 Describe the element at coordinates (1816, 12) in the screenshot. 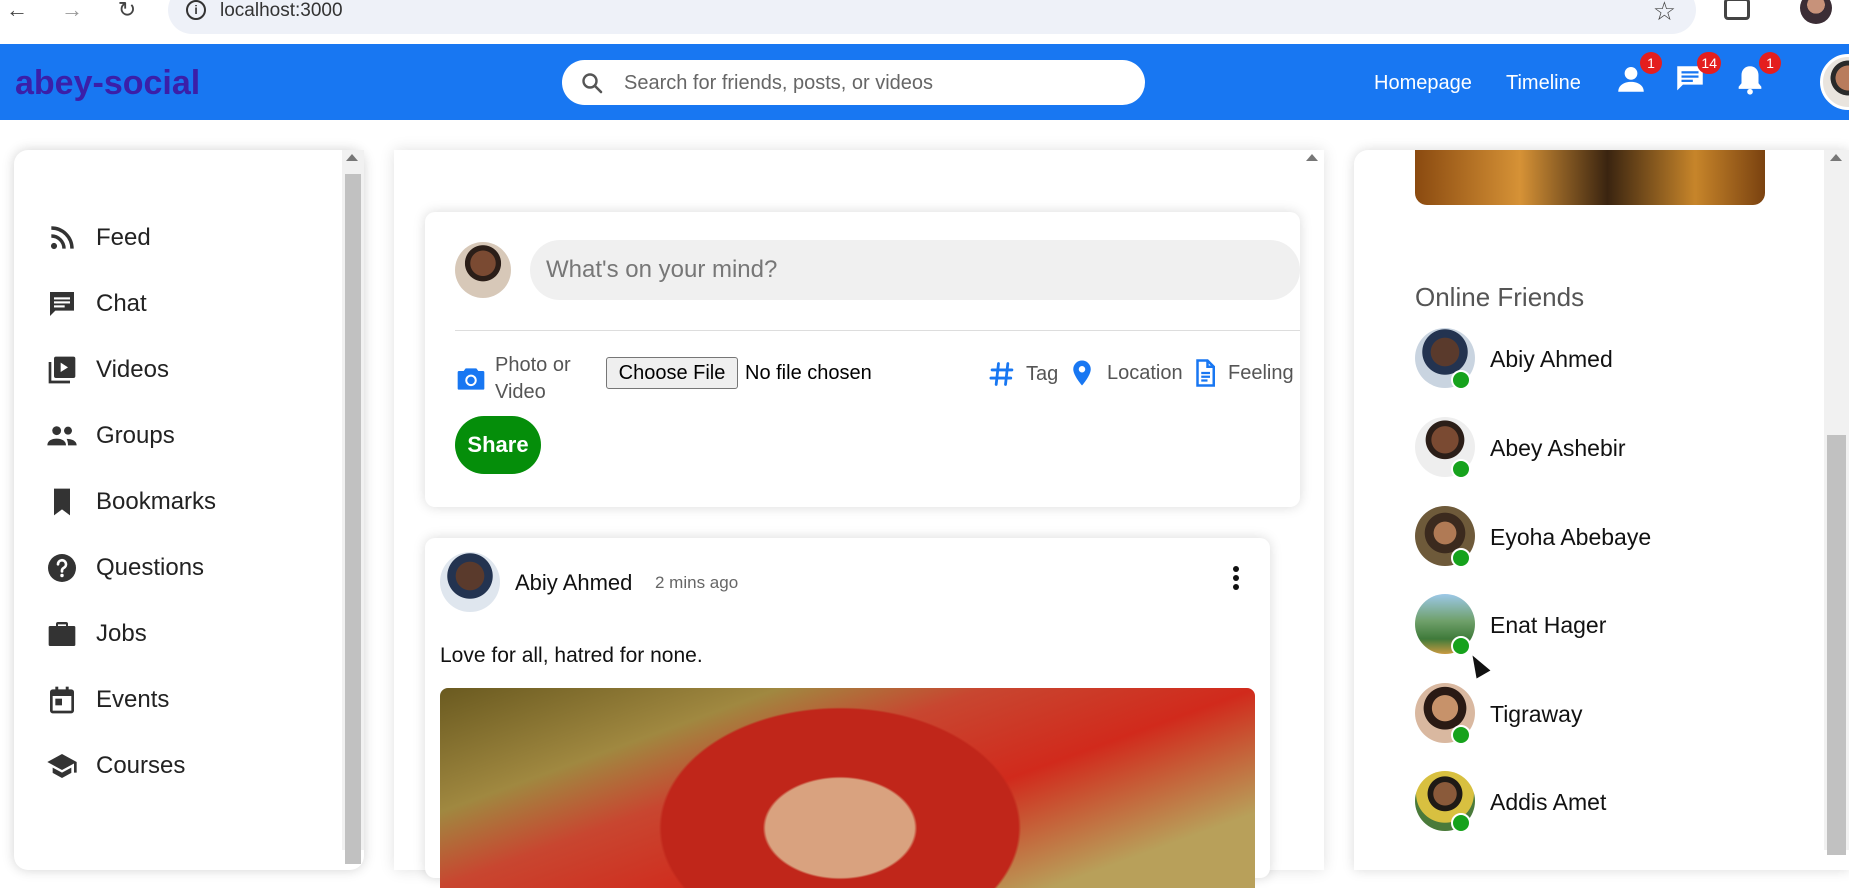

I see `browser-profile-avatar` at that location.